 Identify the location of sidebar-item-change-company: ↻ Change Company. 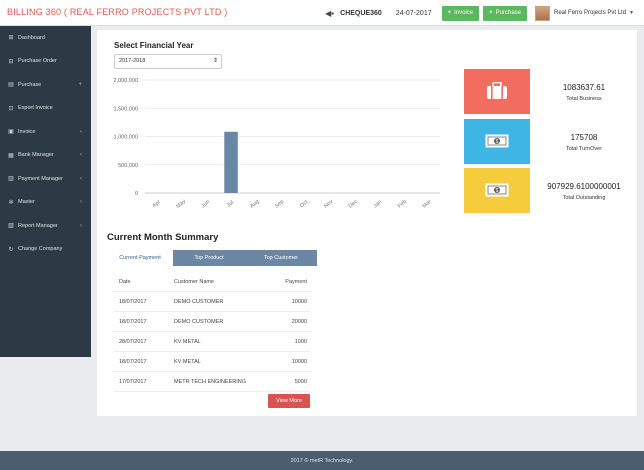
(45, 250).